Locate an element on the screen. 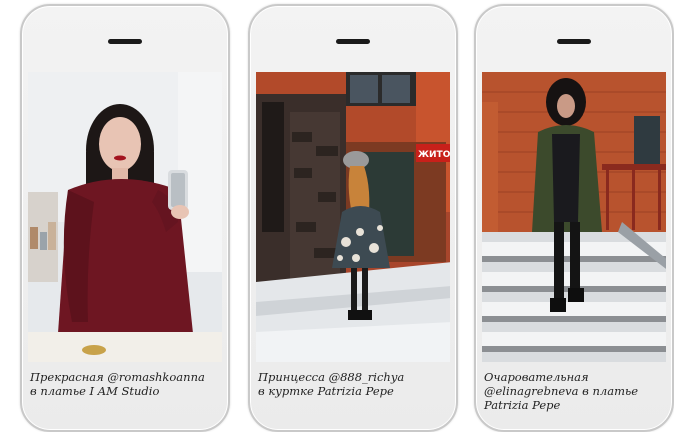 The image size is (674, 432). caption-line: @elinagrebneva в платье is located at coordinates (561, 391).